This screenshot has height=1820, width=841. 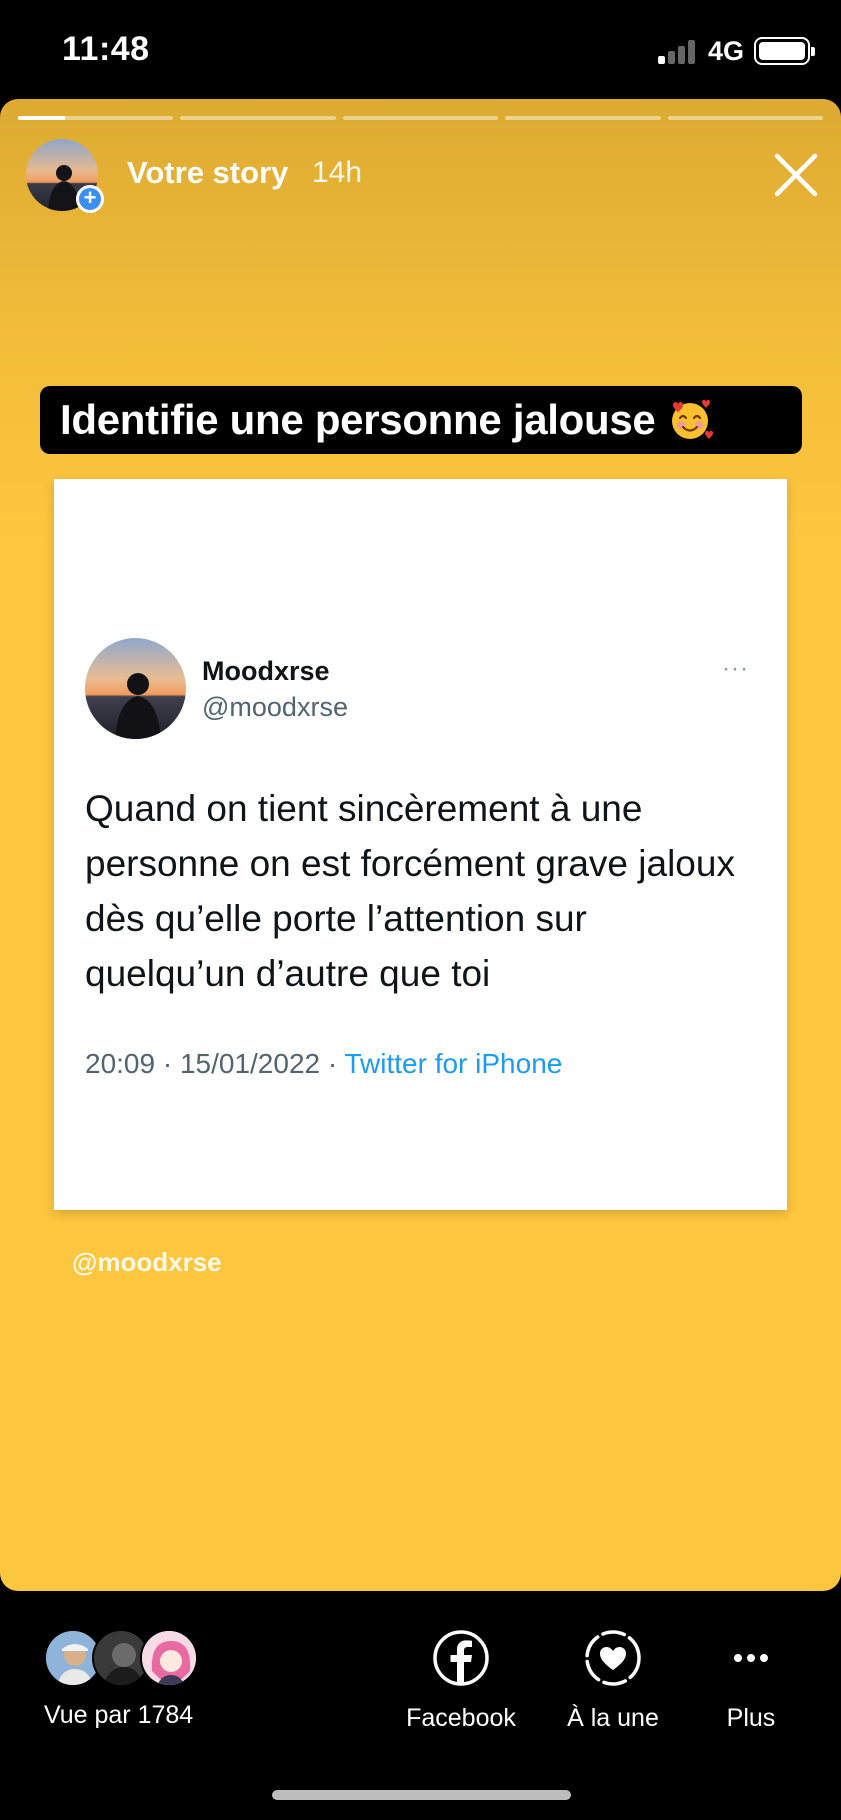 What do you see at coordinates (169, 1658) in the screenshot?
I see `viewer-avatar` at bounding box center [169, 1658].